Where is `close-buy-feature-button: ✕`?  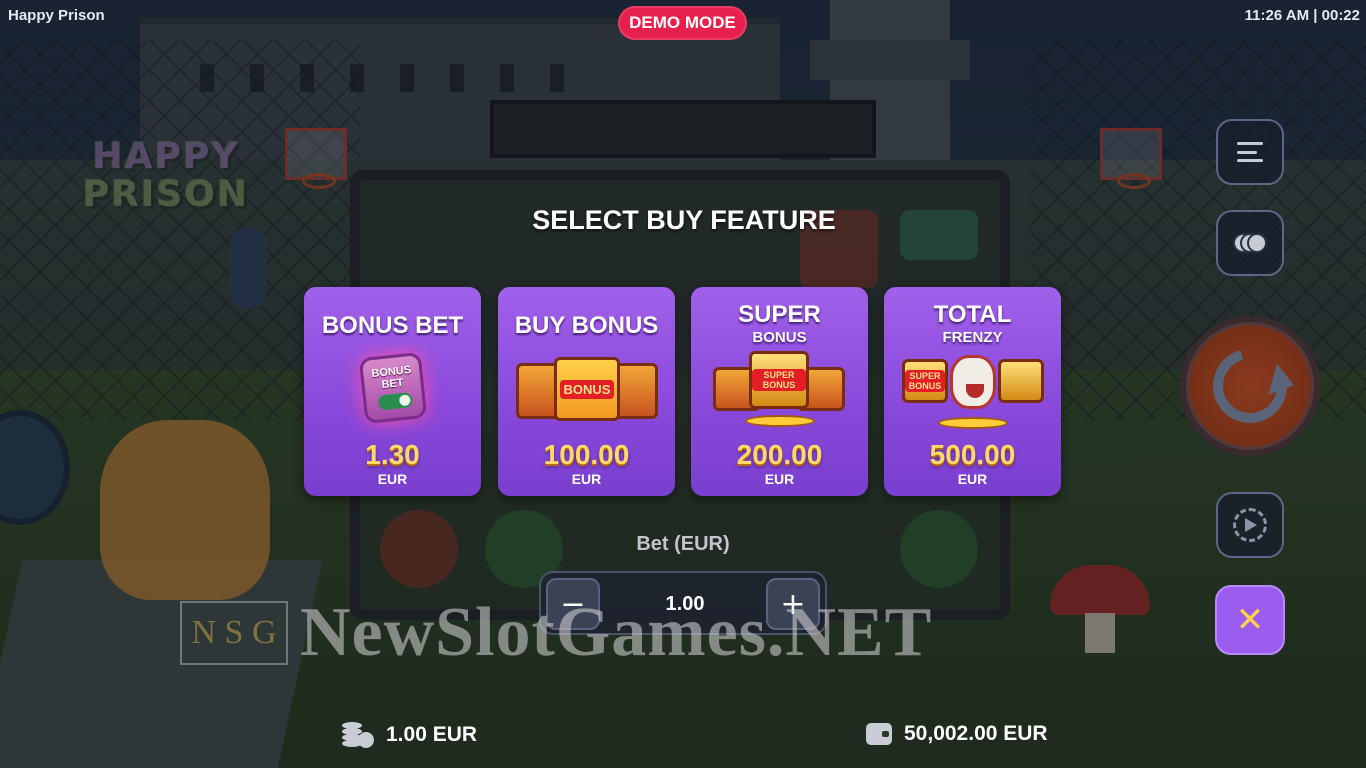 close-buy-feature-button: ✕ is located at coordinates (1250, 620).